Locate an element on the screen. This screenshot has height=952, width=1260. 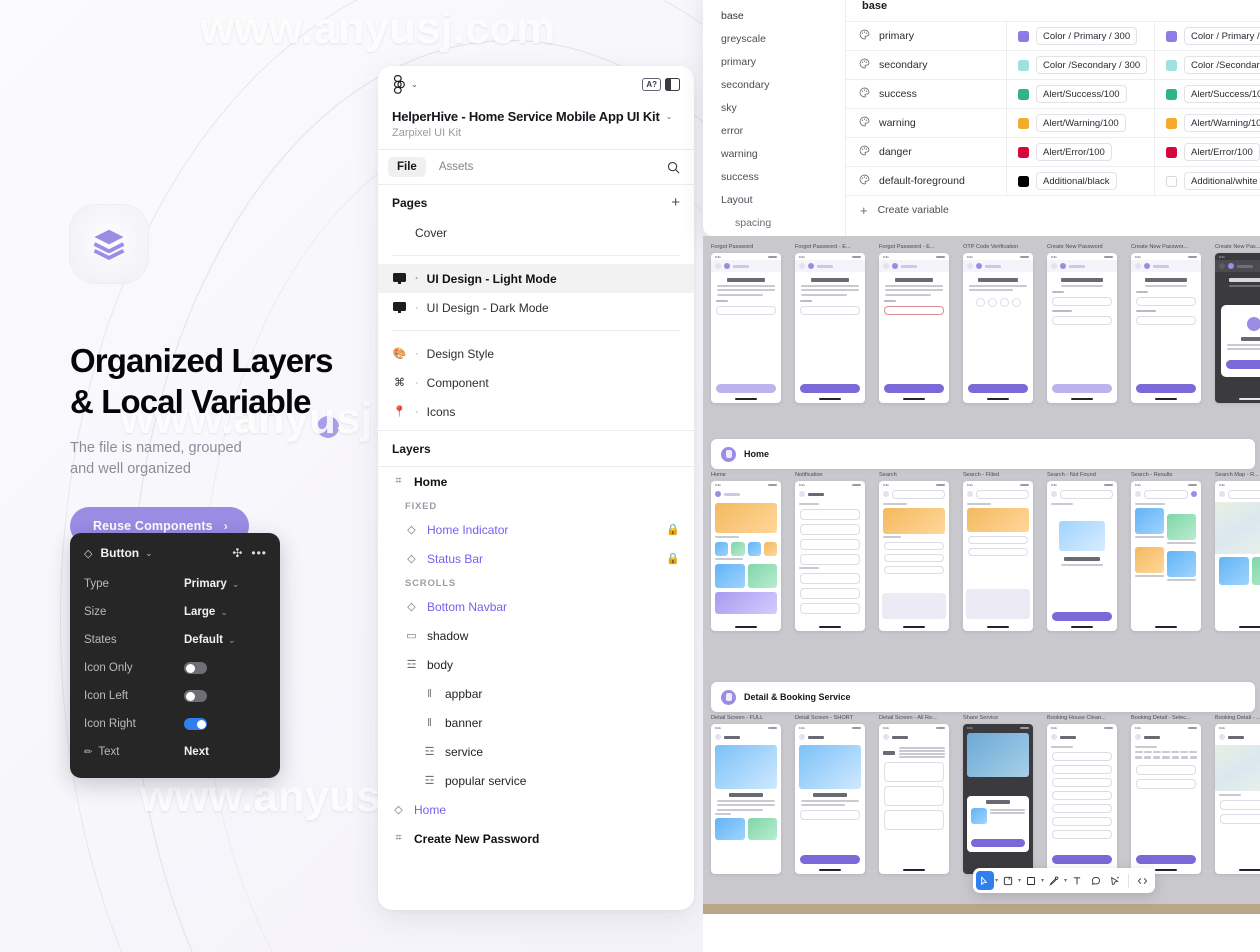
layer-row-banner: ‖ banner is located at coordinates (536, 722).